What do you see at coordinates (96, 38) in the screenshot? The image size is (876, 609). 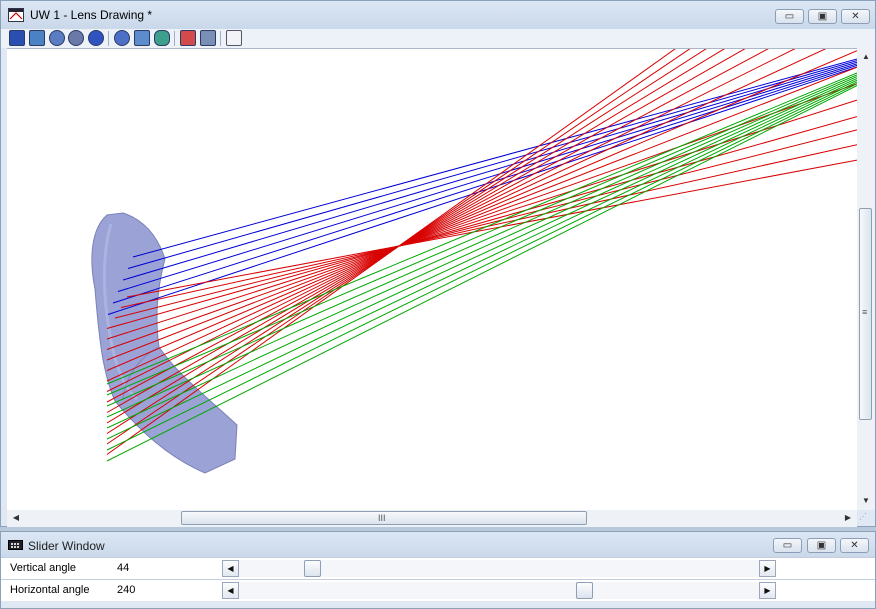 I see `3d-view-icon` at bounding box center [96, 38].